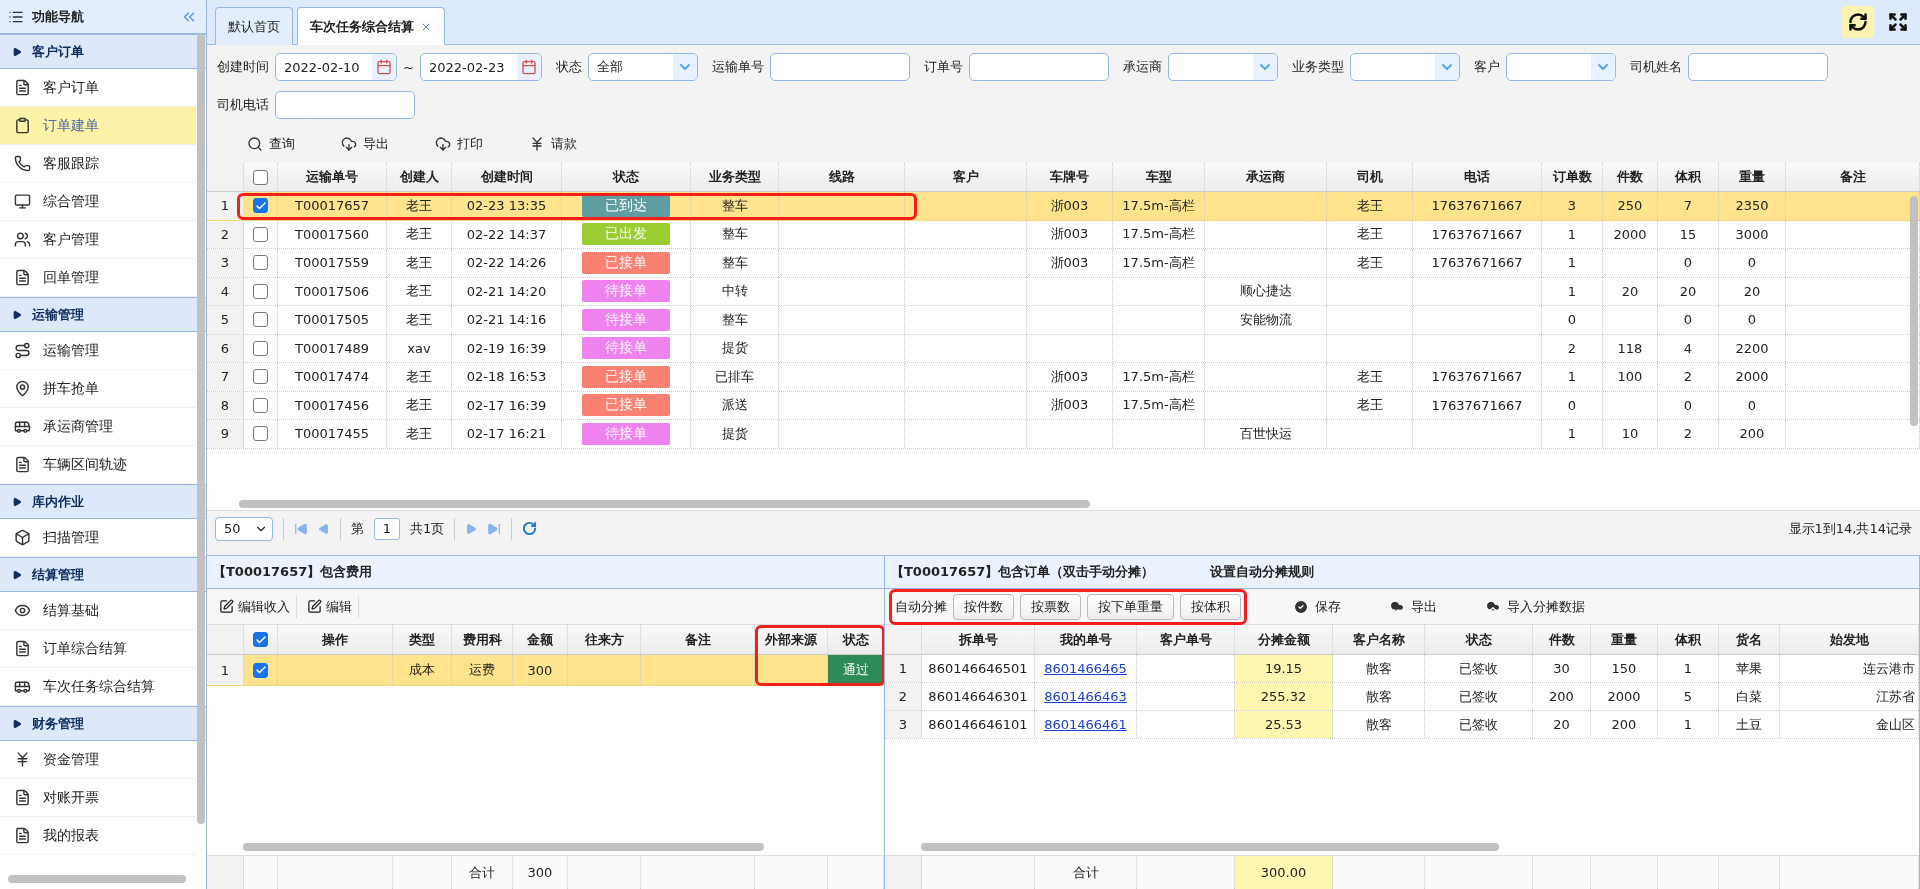 The width and height of the screenshot is (1920, 889). I want to click on order-link: 8601466461, so click(1085, 724).